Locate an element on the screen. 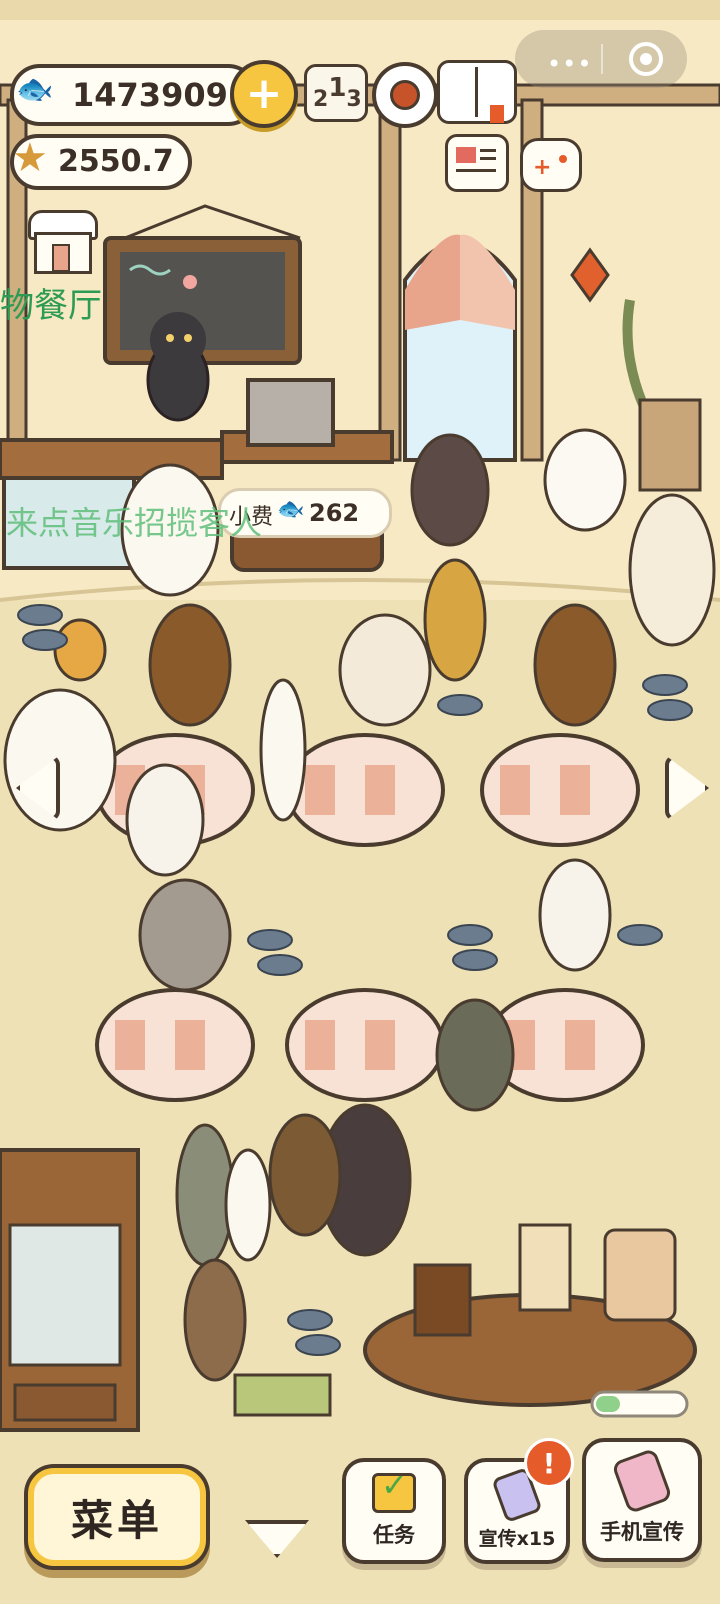 The height and width of the screenshot is (1604, 720). book-icon is located at coordinates (477, 92).